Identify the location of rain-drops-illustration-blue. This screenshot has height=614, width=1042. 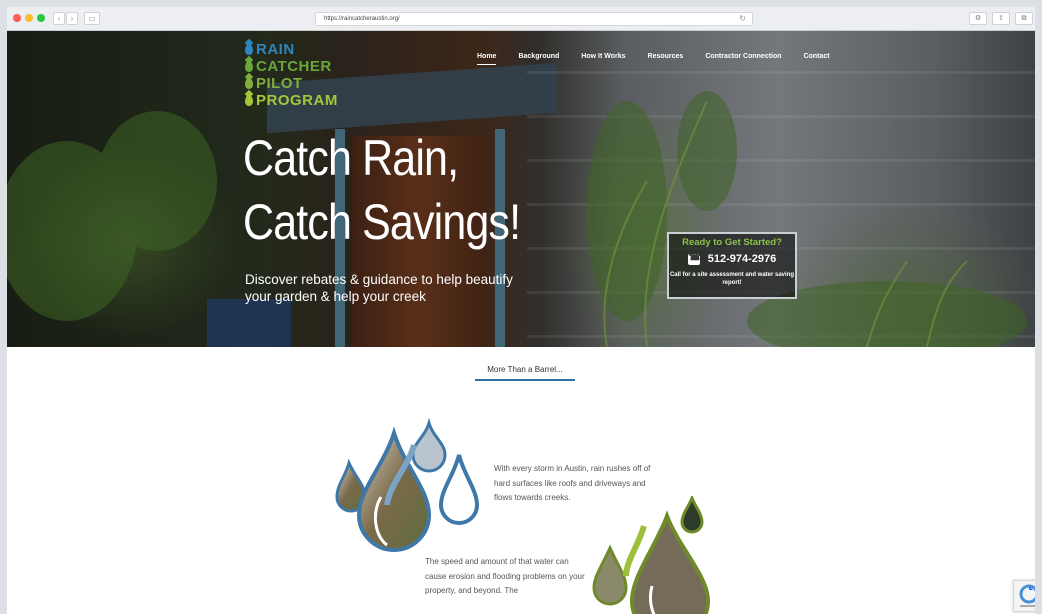
(407, 484).